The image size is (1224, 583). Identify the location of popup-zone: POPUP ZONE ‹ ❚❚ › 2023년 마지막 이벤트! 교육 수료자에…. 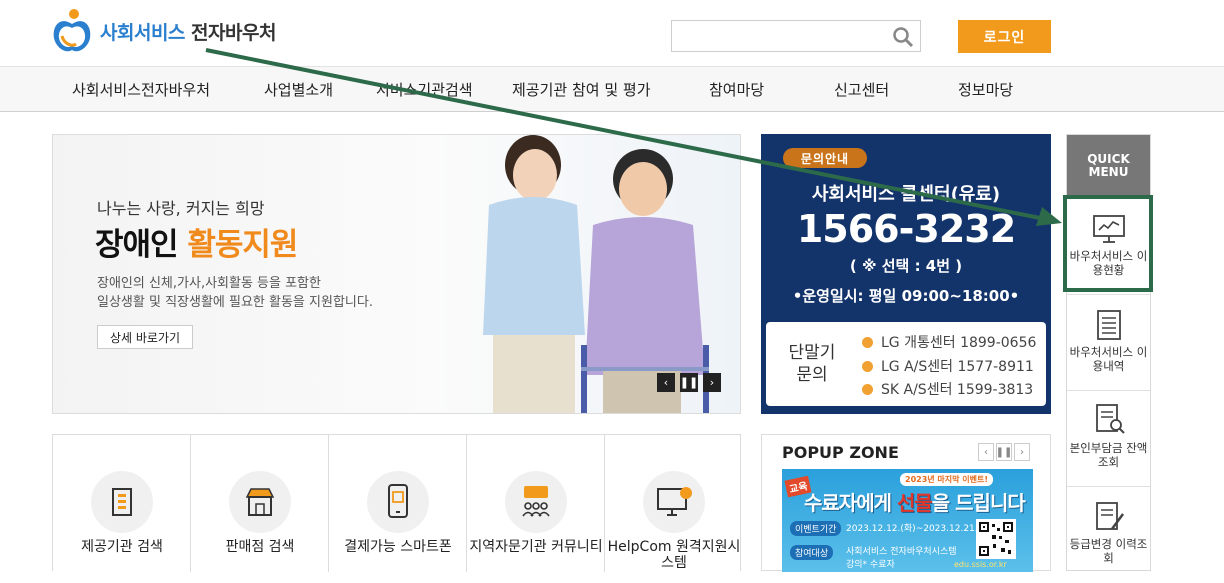
(906, 503).